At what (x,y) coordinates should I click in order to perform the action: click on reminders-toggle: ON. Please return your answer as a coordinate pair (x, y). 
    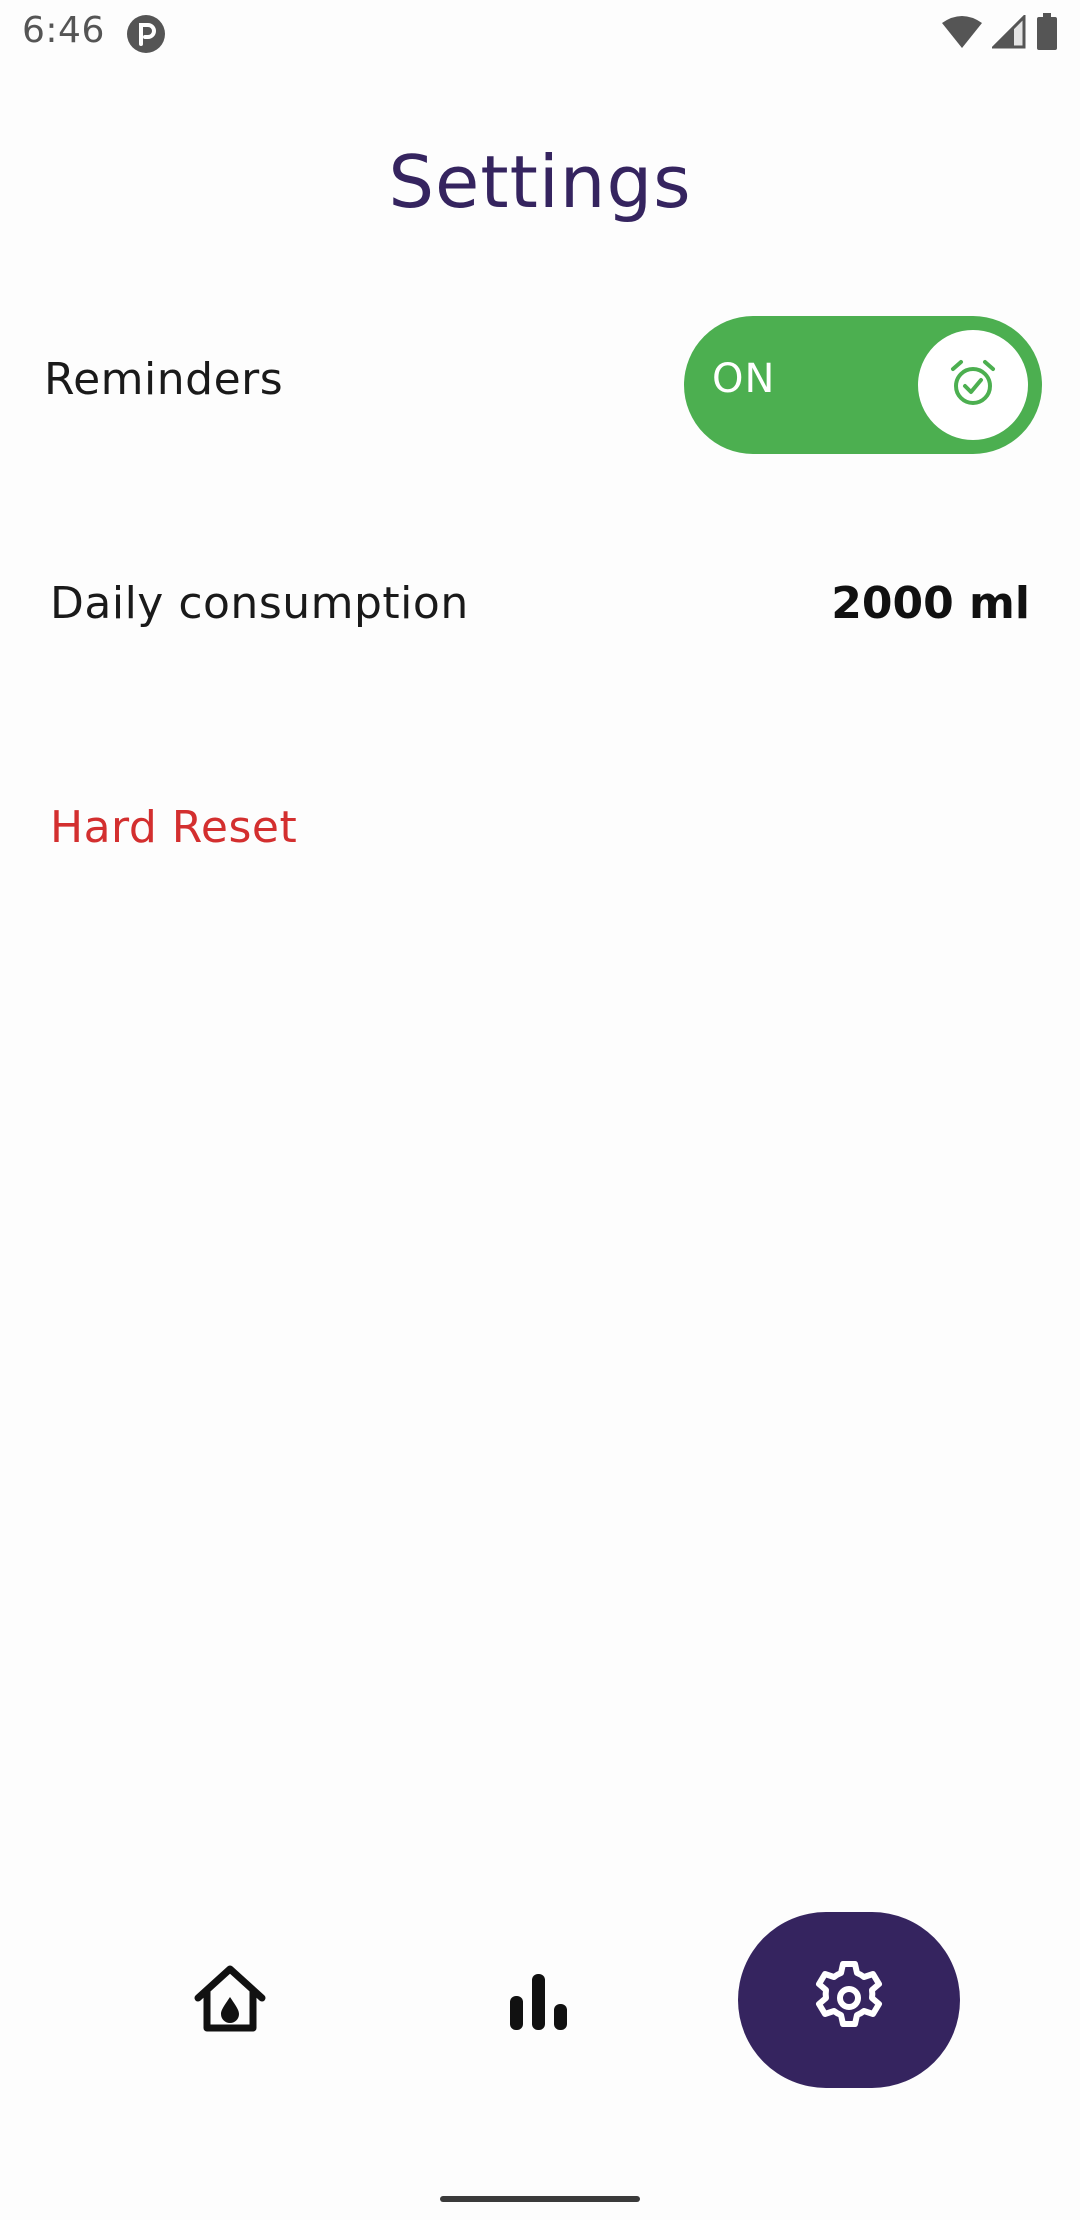
    Looking at the image, I should click on (863, 385).